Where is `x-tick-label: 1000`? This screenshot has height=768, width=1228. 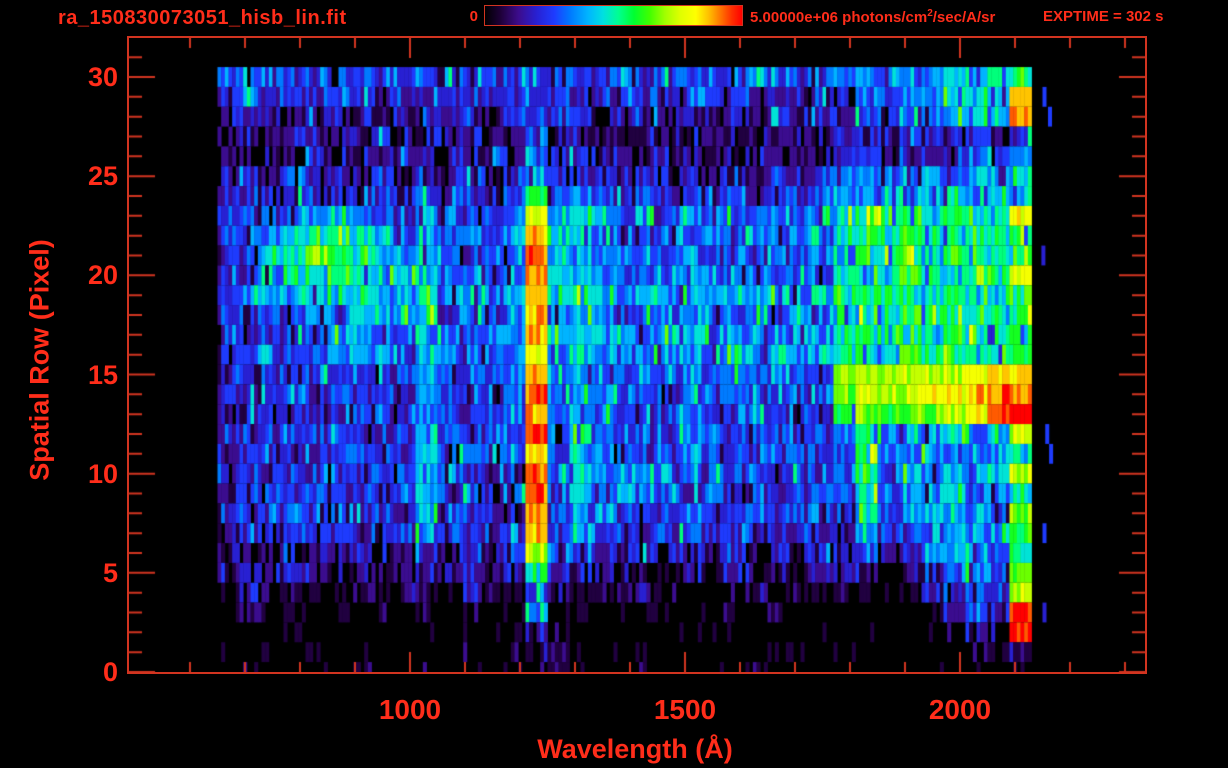 x-tick-label: 1000 is located at coordinates (410, 709).